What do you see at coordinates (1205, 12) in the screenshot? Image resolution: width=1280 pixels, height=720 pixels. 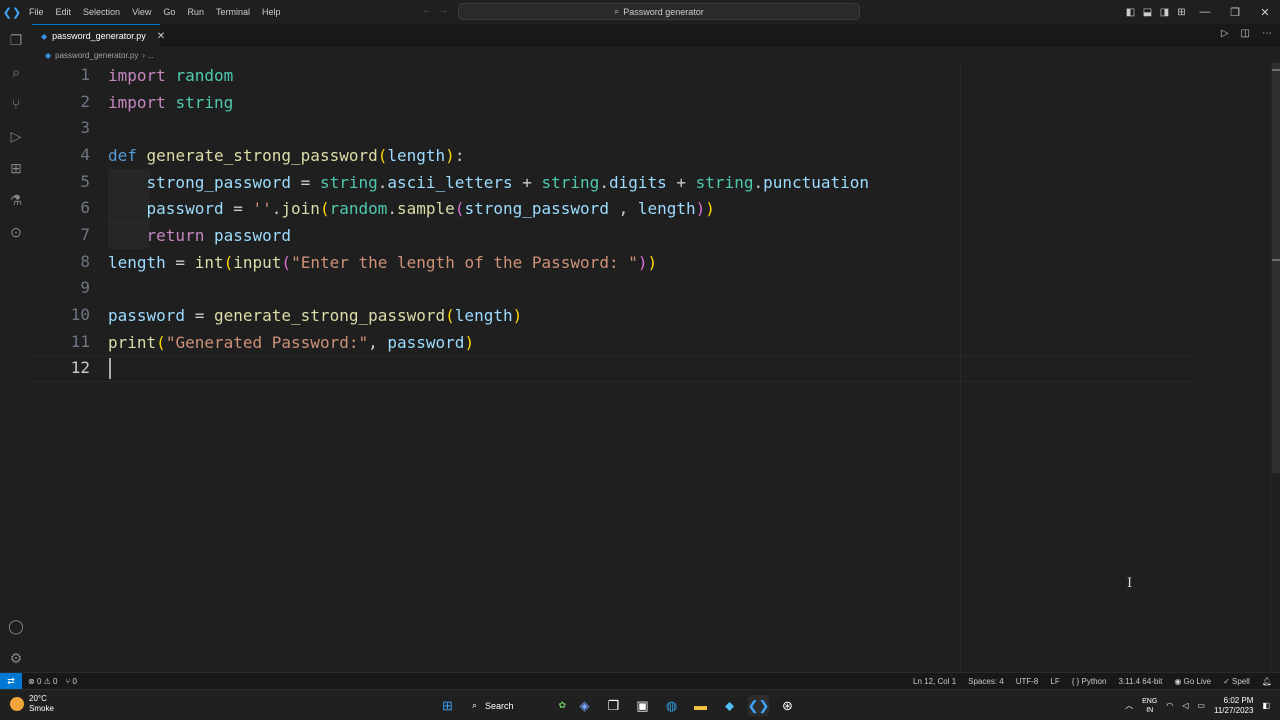 I see `minimize-button: —` at bounding box center [1205, 12].